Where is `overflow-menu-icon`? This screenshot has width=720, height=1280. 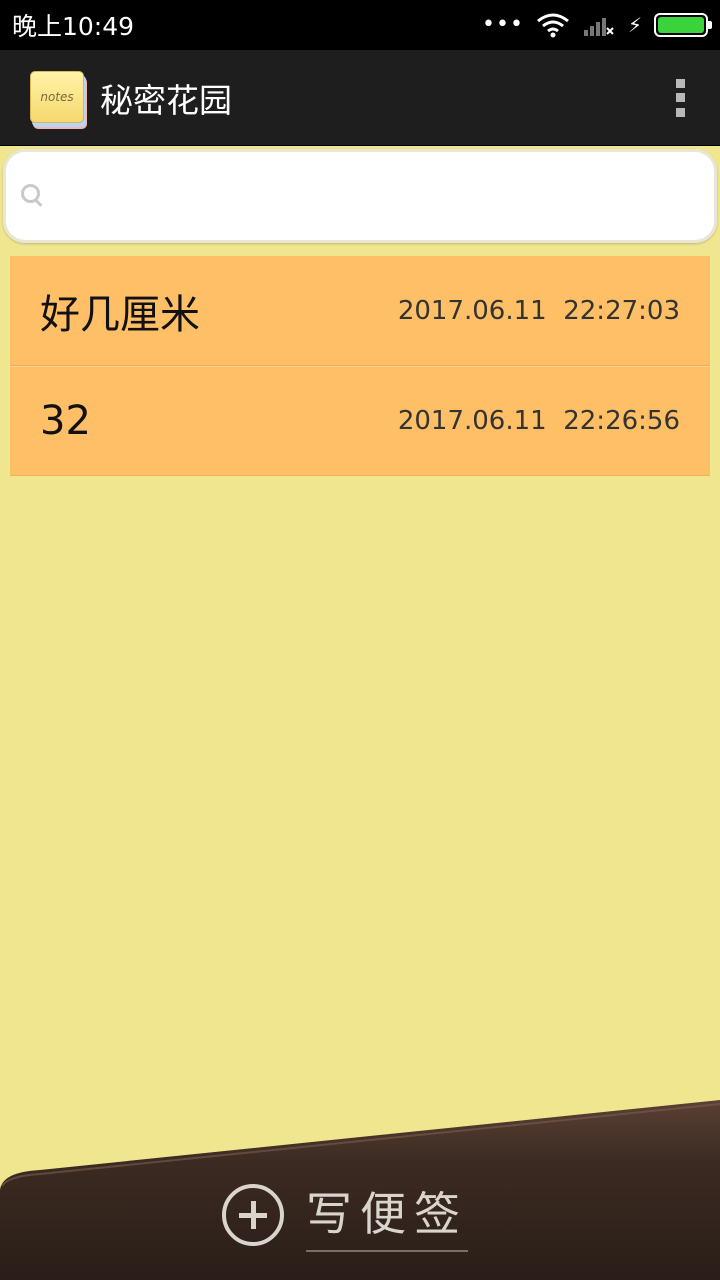 overflow-menu-icon is located at coordinates (680, 98).